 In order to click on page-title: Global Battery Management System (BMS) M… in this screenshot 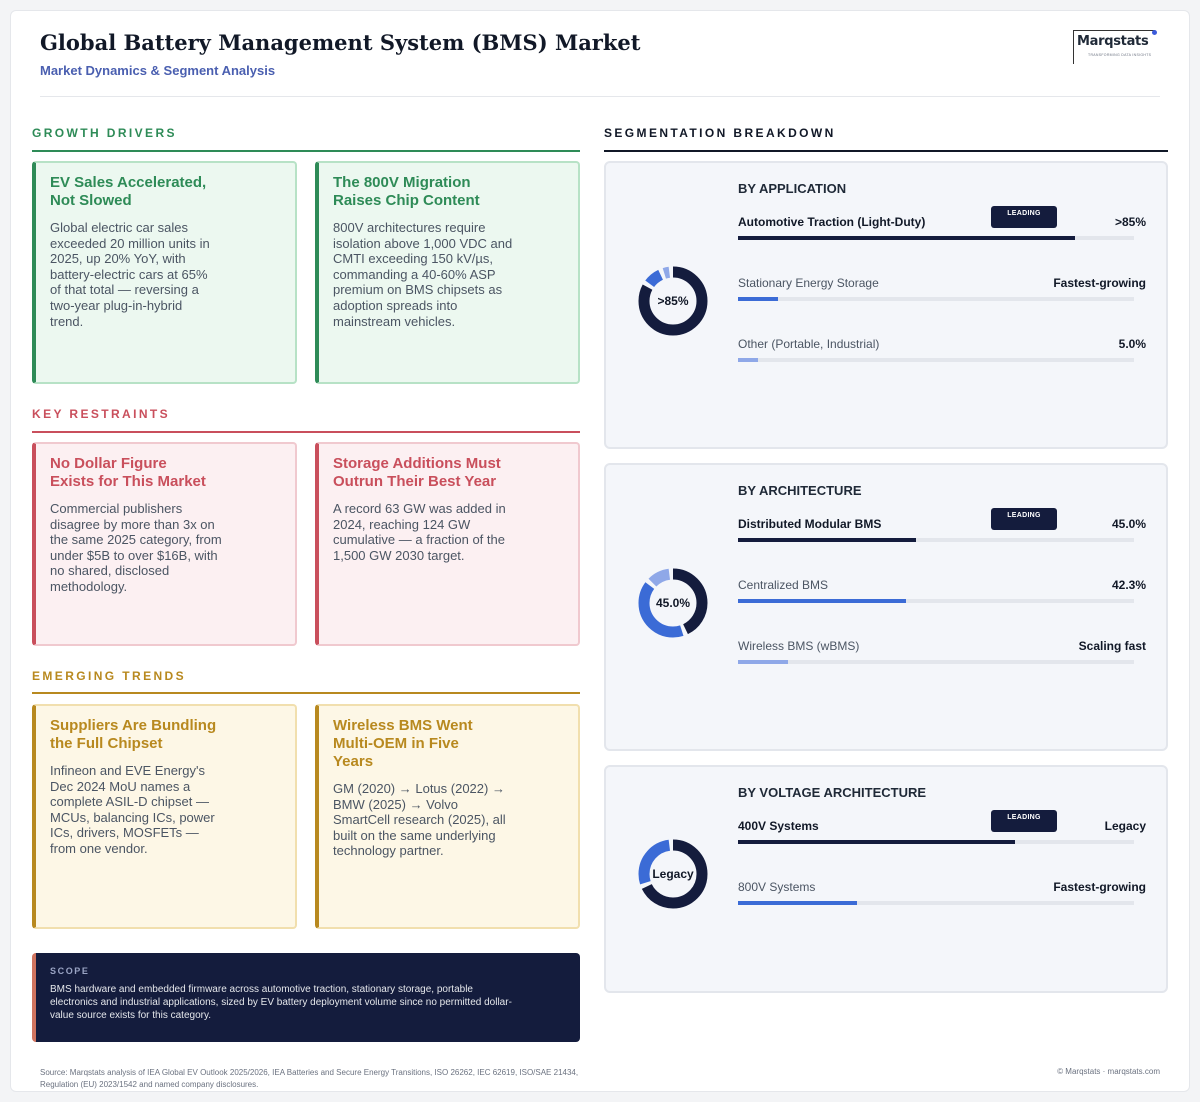, I will do `click(340, 42)`.